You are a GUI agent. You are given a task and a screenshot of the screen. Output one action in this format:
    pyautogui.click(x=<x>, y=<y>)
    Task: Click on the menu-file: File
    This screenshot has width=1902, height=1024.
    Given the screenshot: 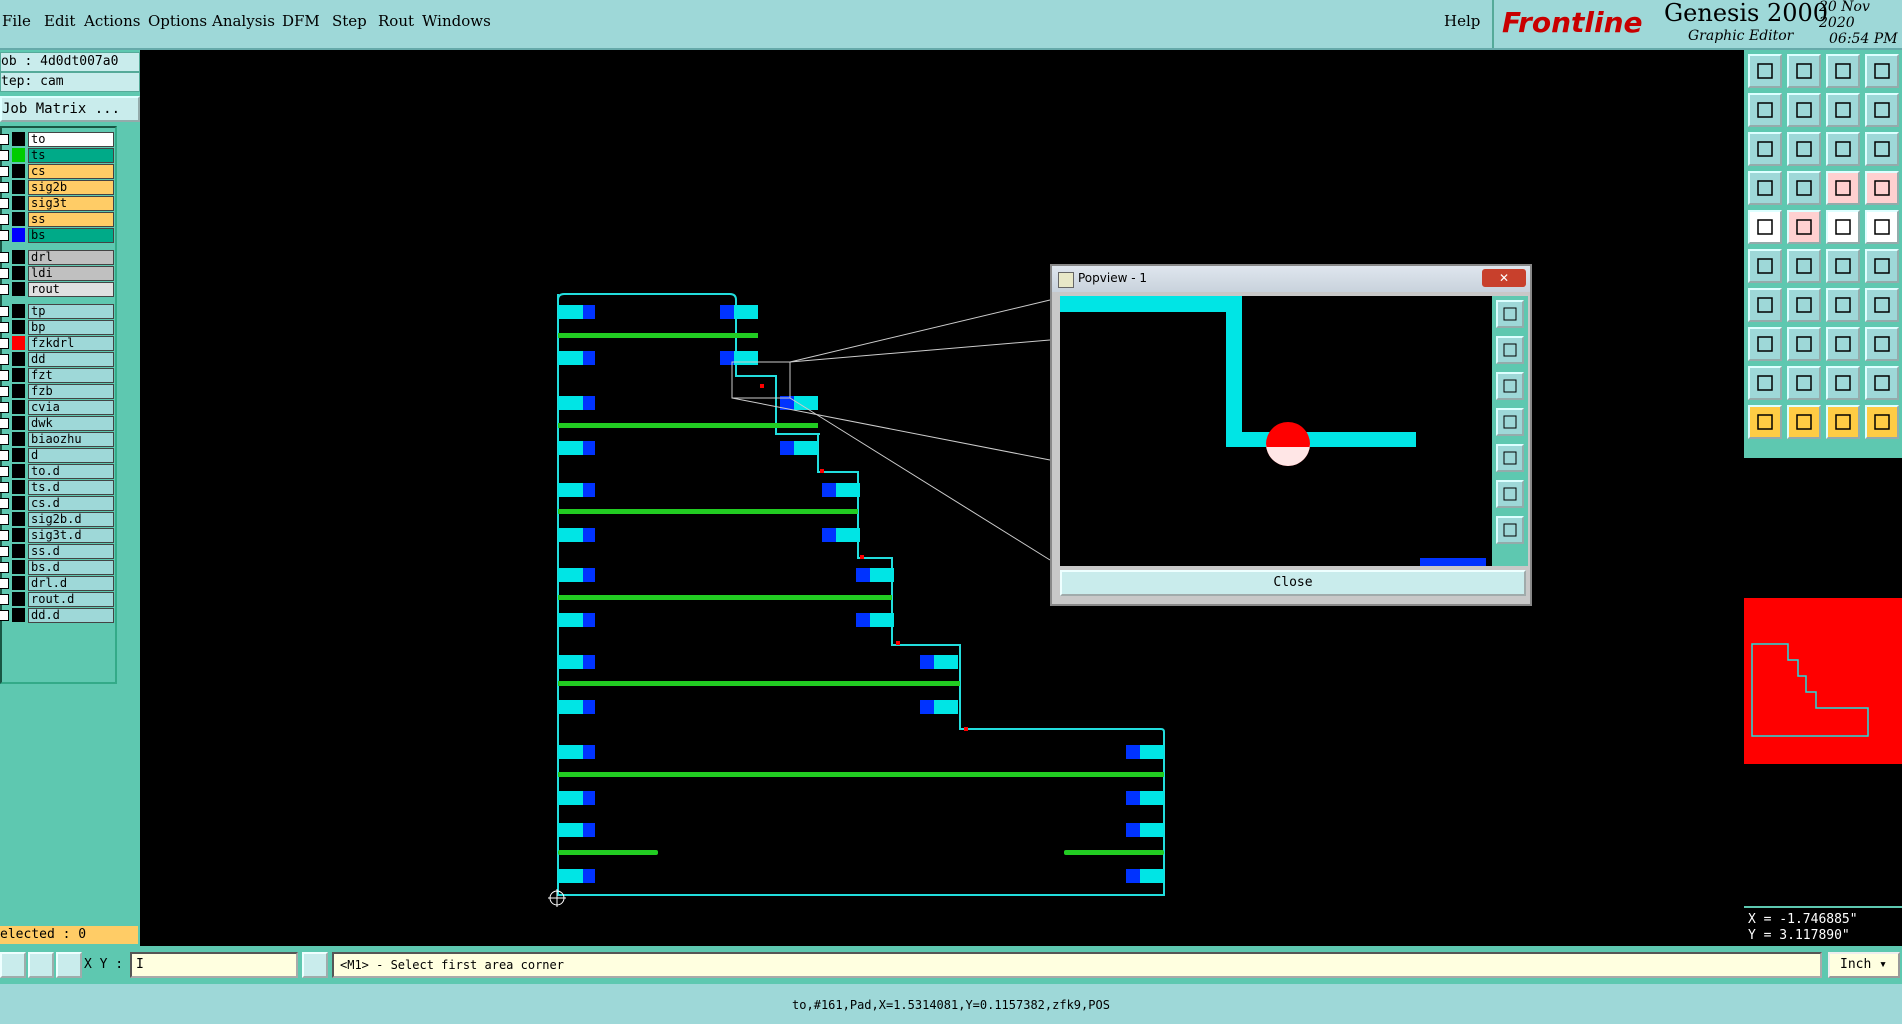 What is the action you would take?
    pyautogui.click(x=16, y=21)
    